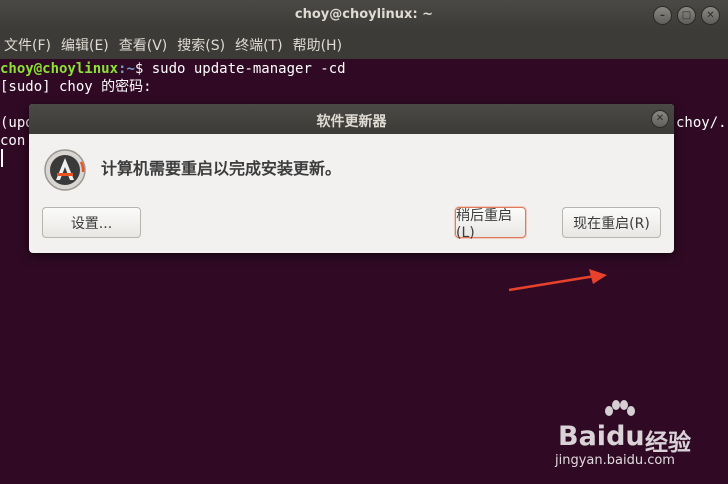 This screenshot has height=484, width=728. Describe the element at coordinates (27, 45) in the screenshot. I see `menu-file: 文件(F)` at that location.